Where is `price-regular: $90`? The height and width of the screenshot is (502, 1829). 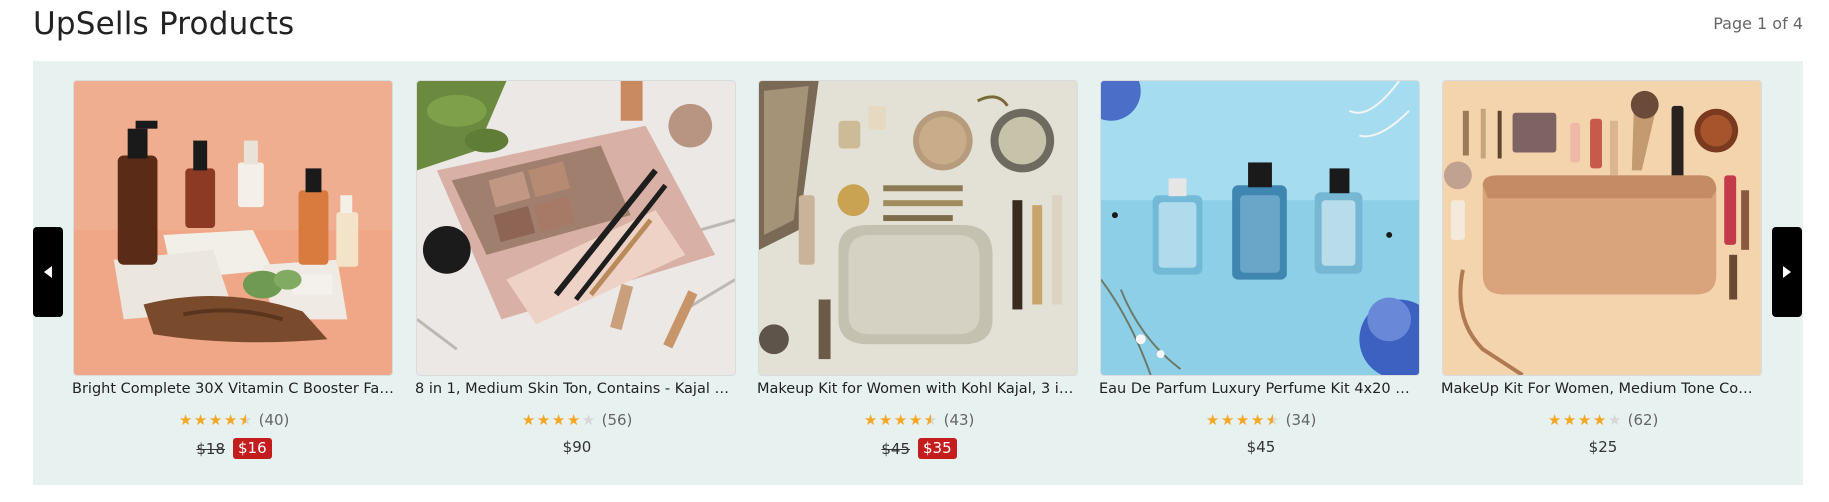 price-regular: $90 is located at coordinates (577, 447).